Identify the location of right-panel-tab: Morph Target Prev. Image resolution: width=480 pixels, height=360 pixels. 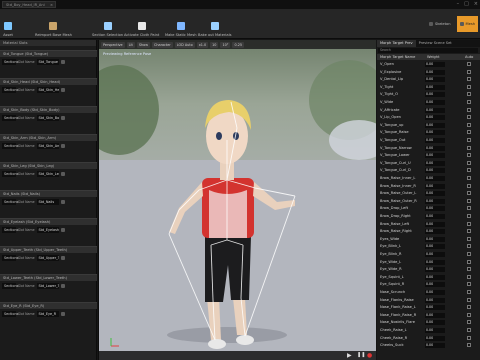
(396, 43).